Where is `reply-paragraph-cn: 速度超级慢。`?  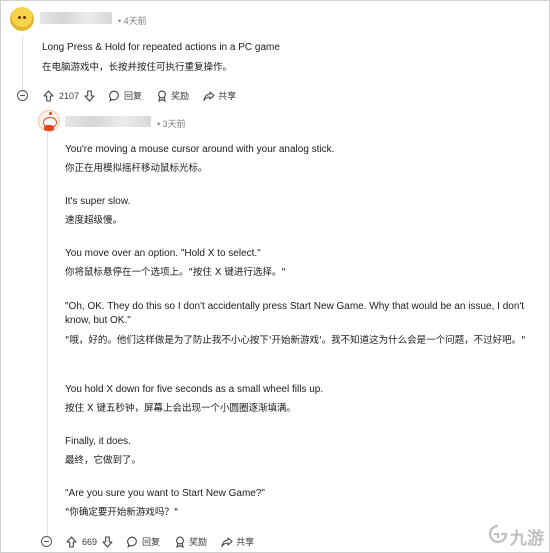 reply-paragraph-cn: 速度超级慢。 is located at coordinates (94, 220).